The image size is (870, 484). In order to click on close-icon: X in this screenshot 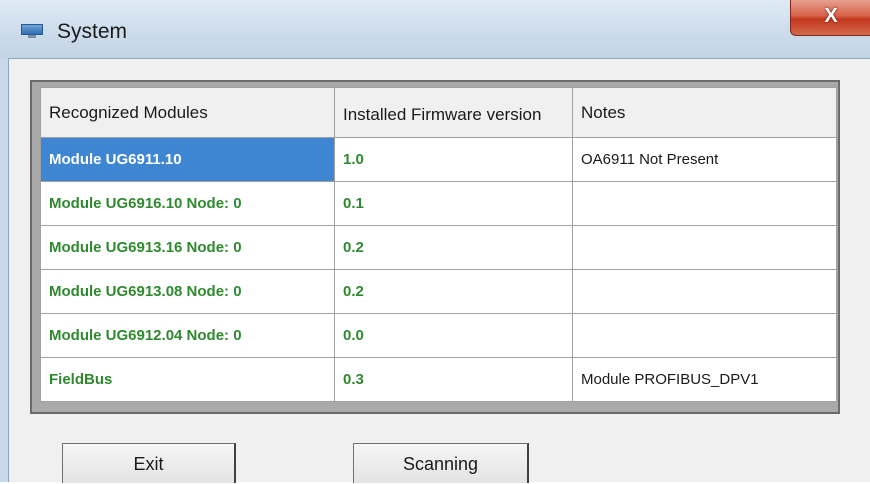, I will do `click(831, 16)`.